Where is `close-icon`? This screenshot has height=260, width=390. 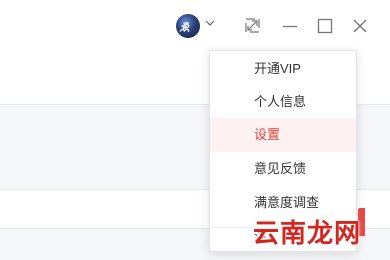
close-icon is located at coordinates (360, 26).